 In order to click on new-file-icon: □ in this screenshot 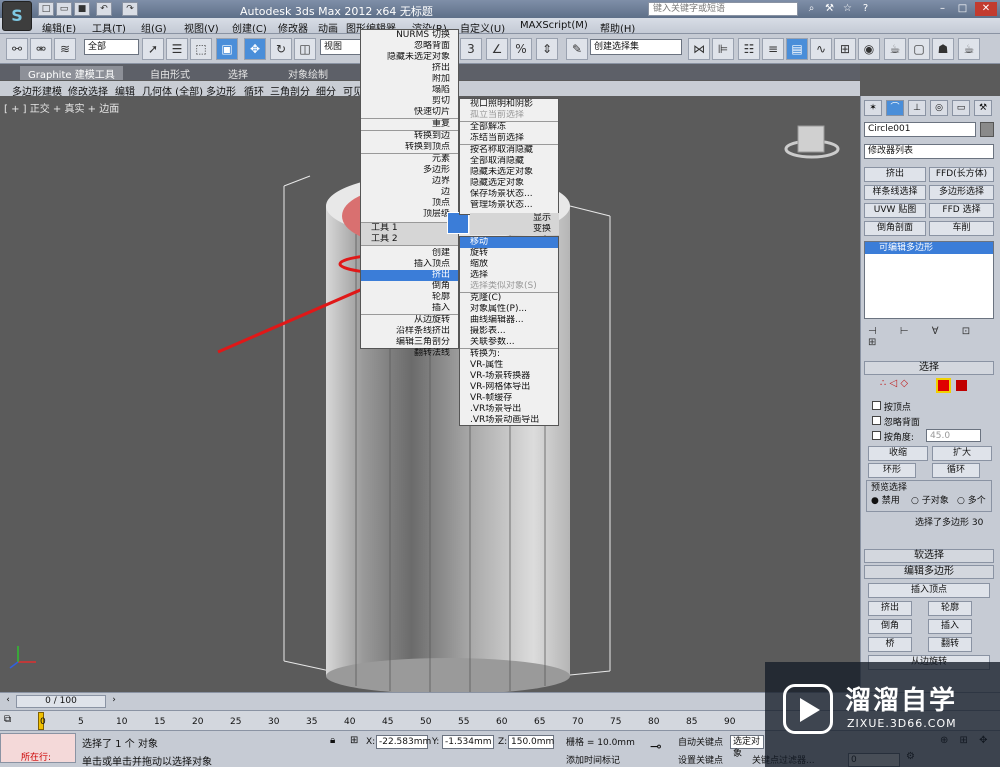, I will do `click(46, 9)`.